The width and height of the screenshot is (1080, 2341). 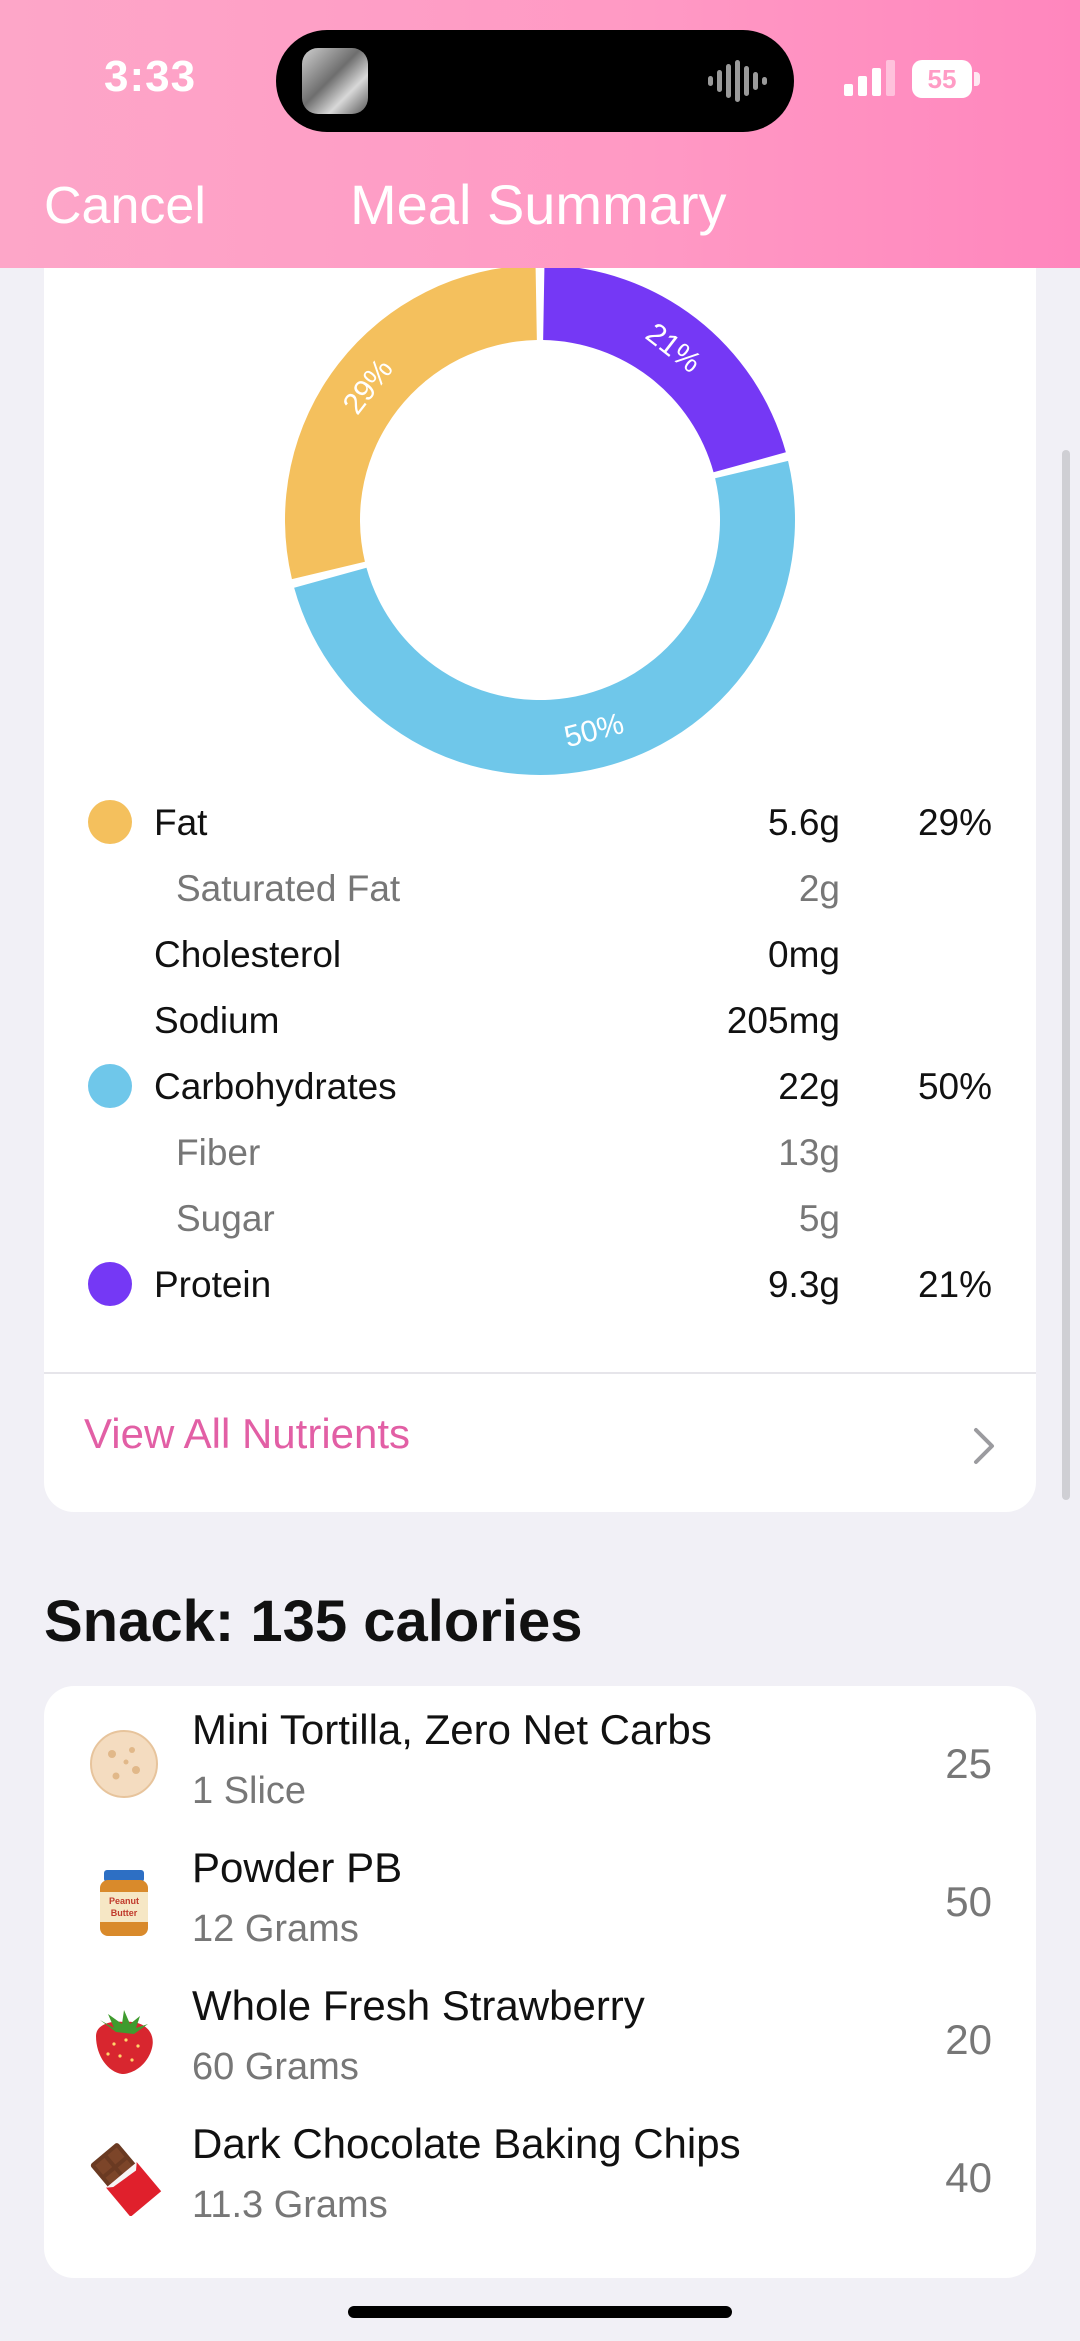 I want to click on strawberry-icon, so click(x=124, y=2042).